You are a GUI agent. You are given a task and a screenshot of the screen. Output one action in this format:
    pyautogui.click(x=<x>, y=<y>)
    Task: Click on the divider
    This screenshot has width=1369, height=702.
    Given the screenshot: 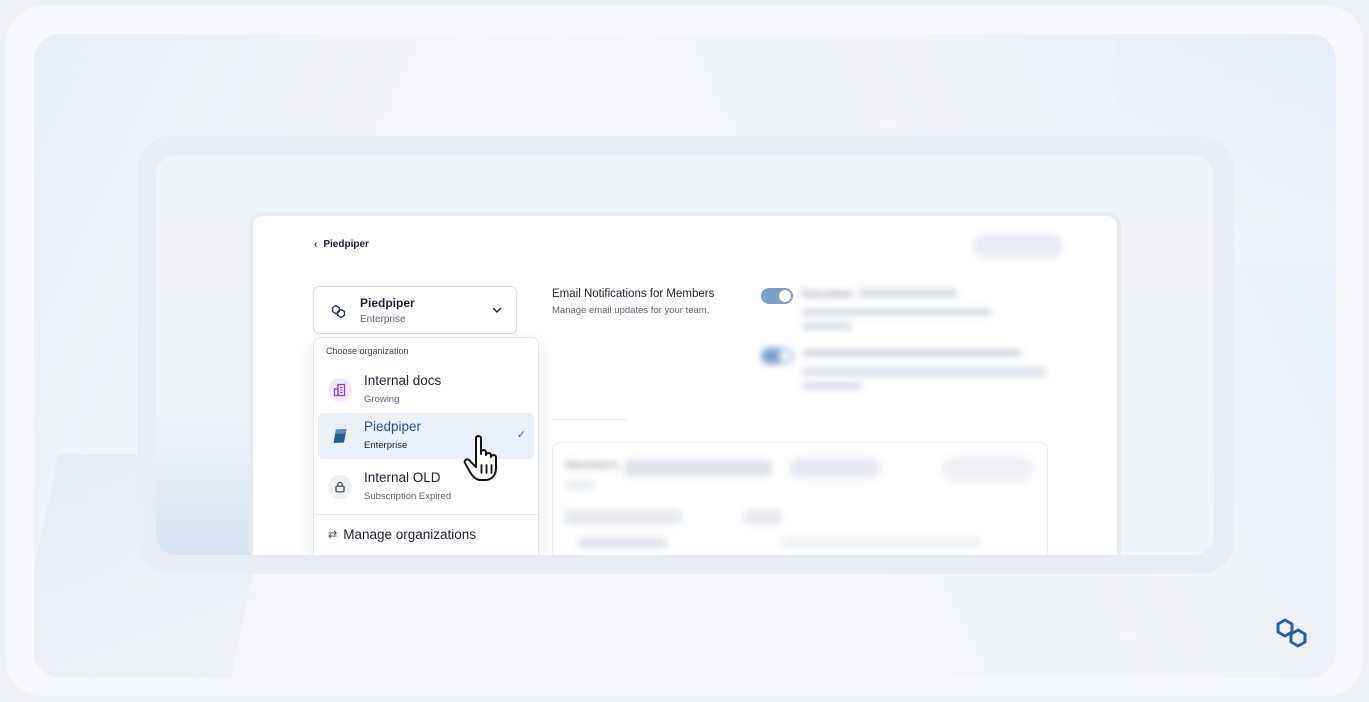 What is the action you would take?
    pyautogui.click(x=589, y=419)
    